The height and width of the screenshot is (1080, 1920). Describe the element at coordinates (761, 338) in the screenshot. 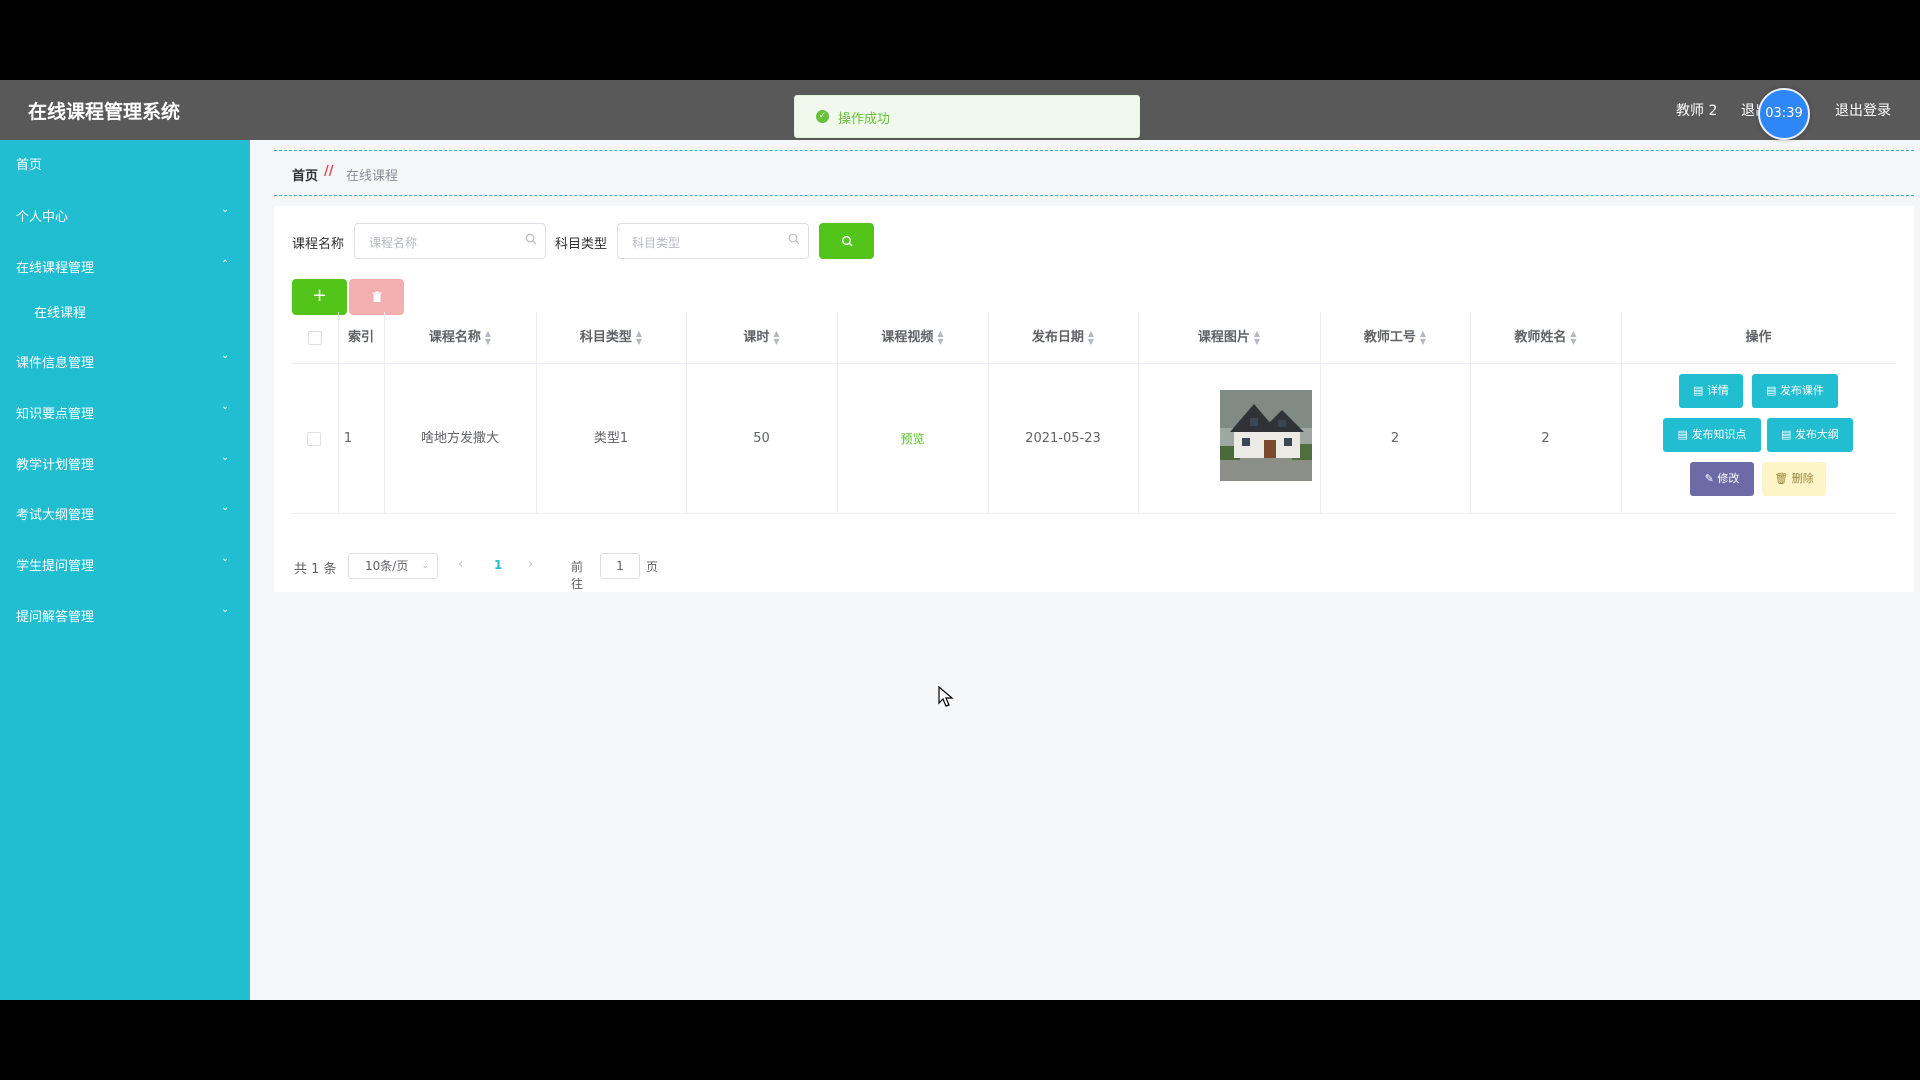

I see `column-header-hours: 课时 ▲ ▼` at that location.